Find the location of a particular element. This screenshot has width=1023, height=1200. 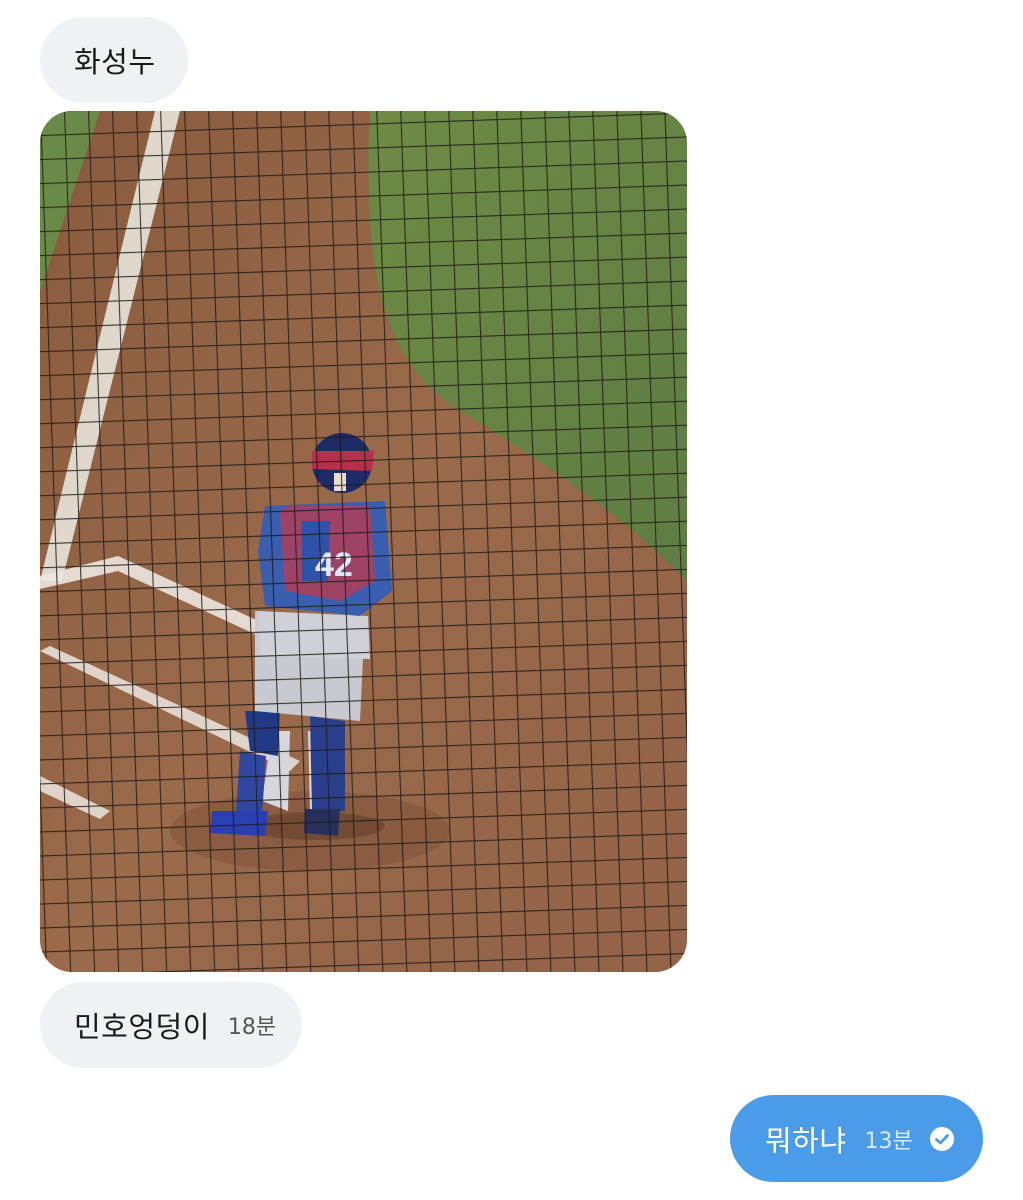

outgoing-message: 뭐하냐 13분 is located at coordinates (856, 1138).